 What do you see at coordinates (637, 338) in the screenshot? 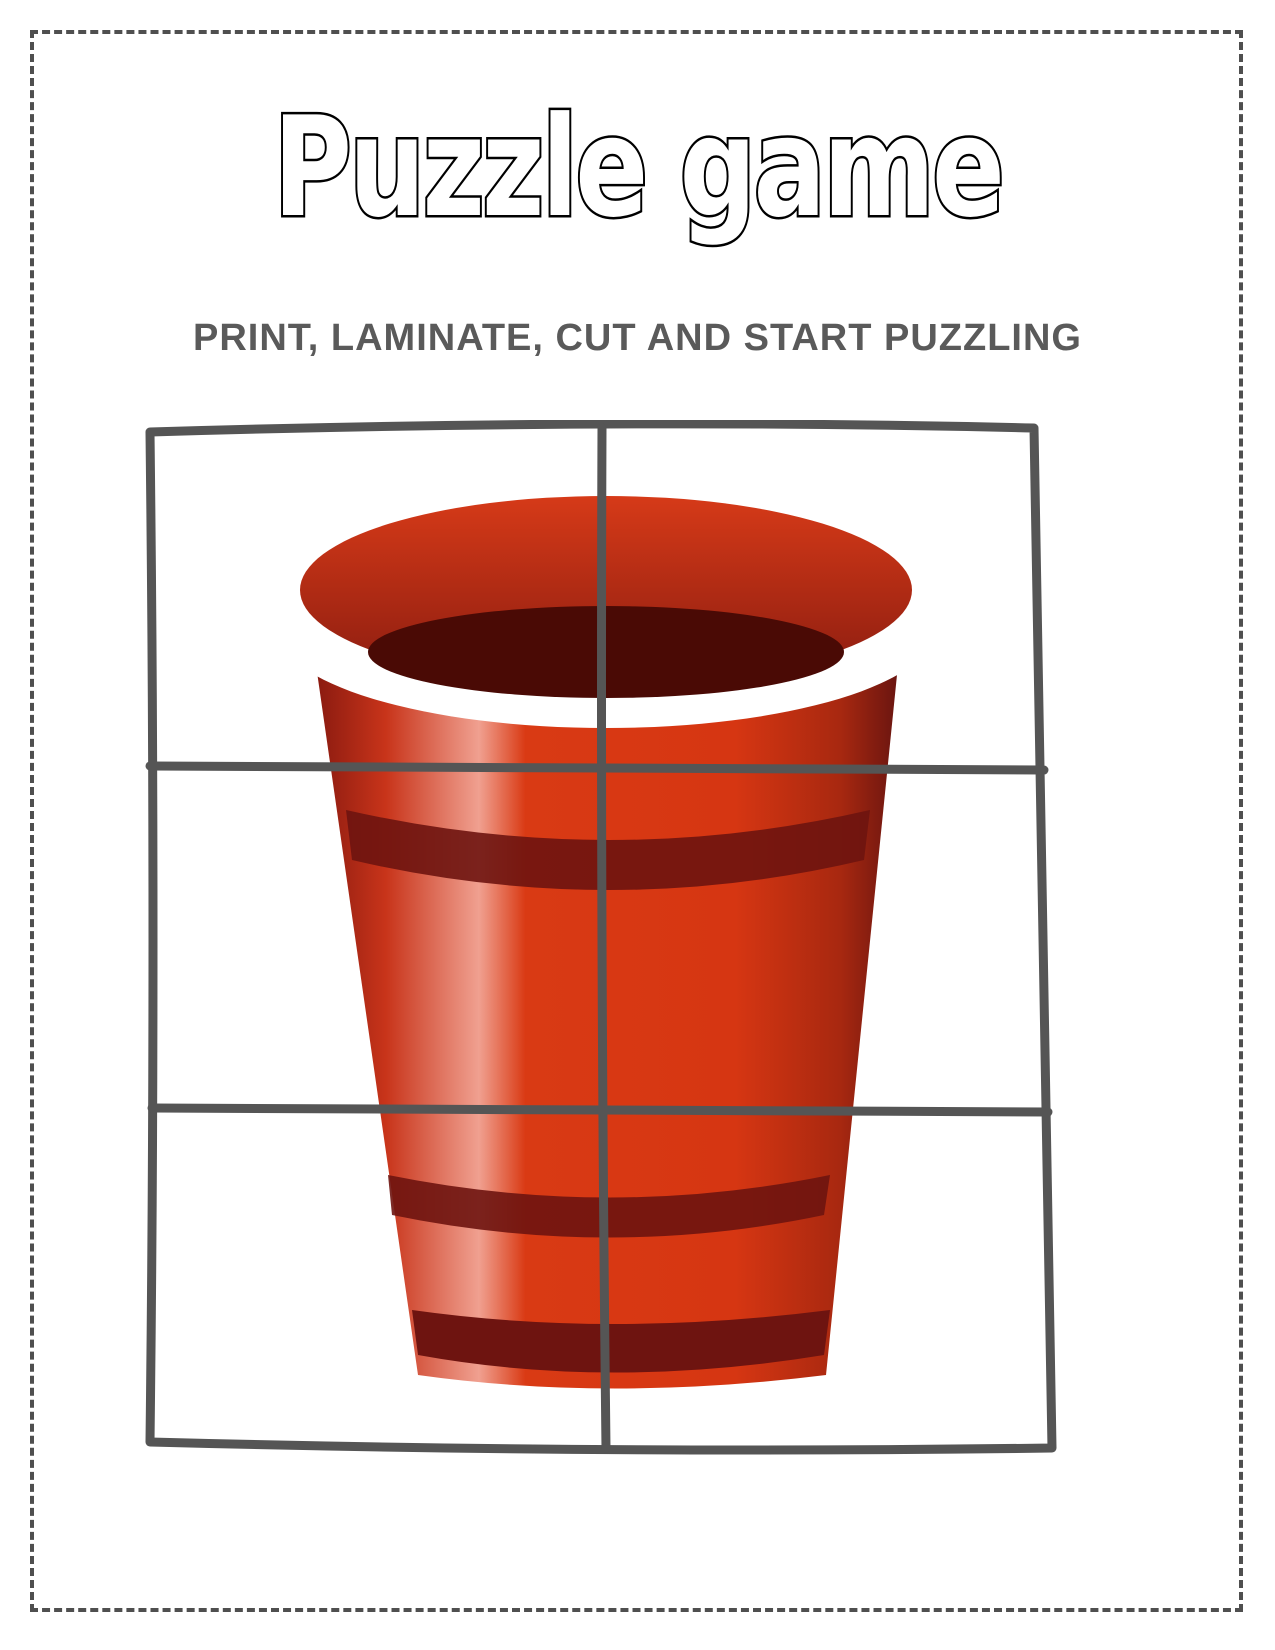
I see `page-subtitle: PRINT, LAMINATE, CUT AND START PUZZLING` at bounding box center [637, 338].